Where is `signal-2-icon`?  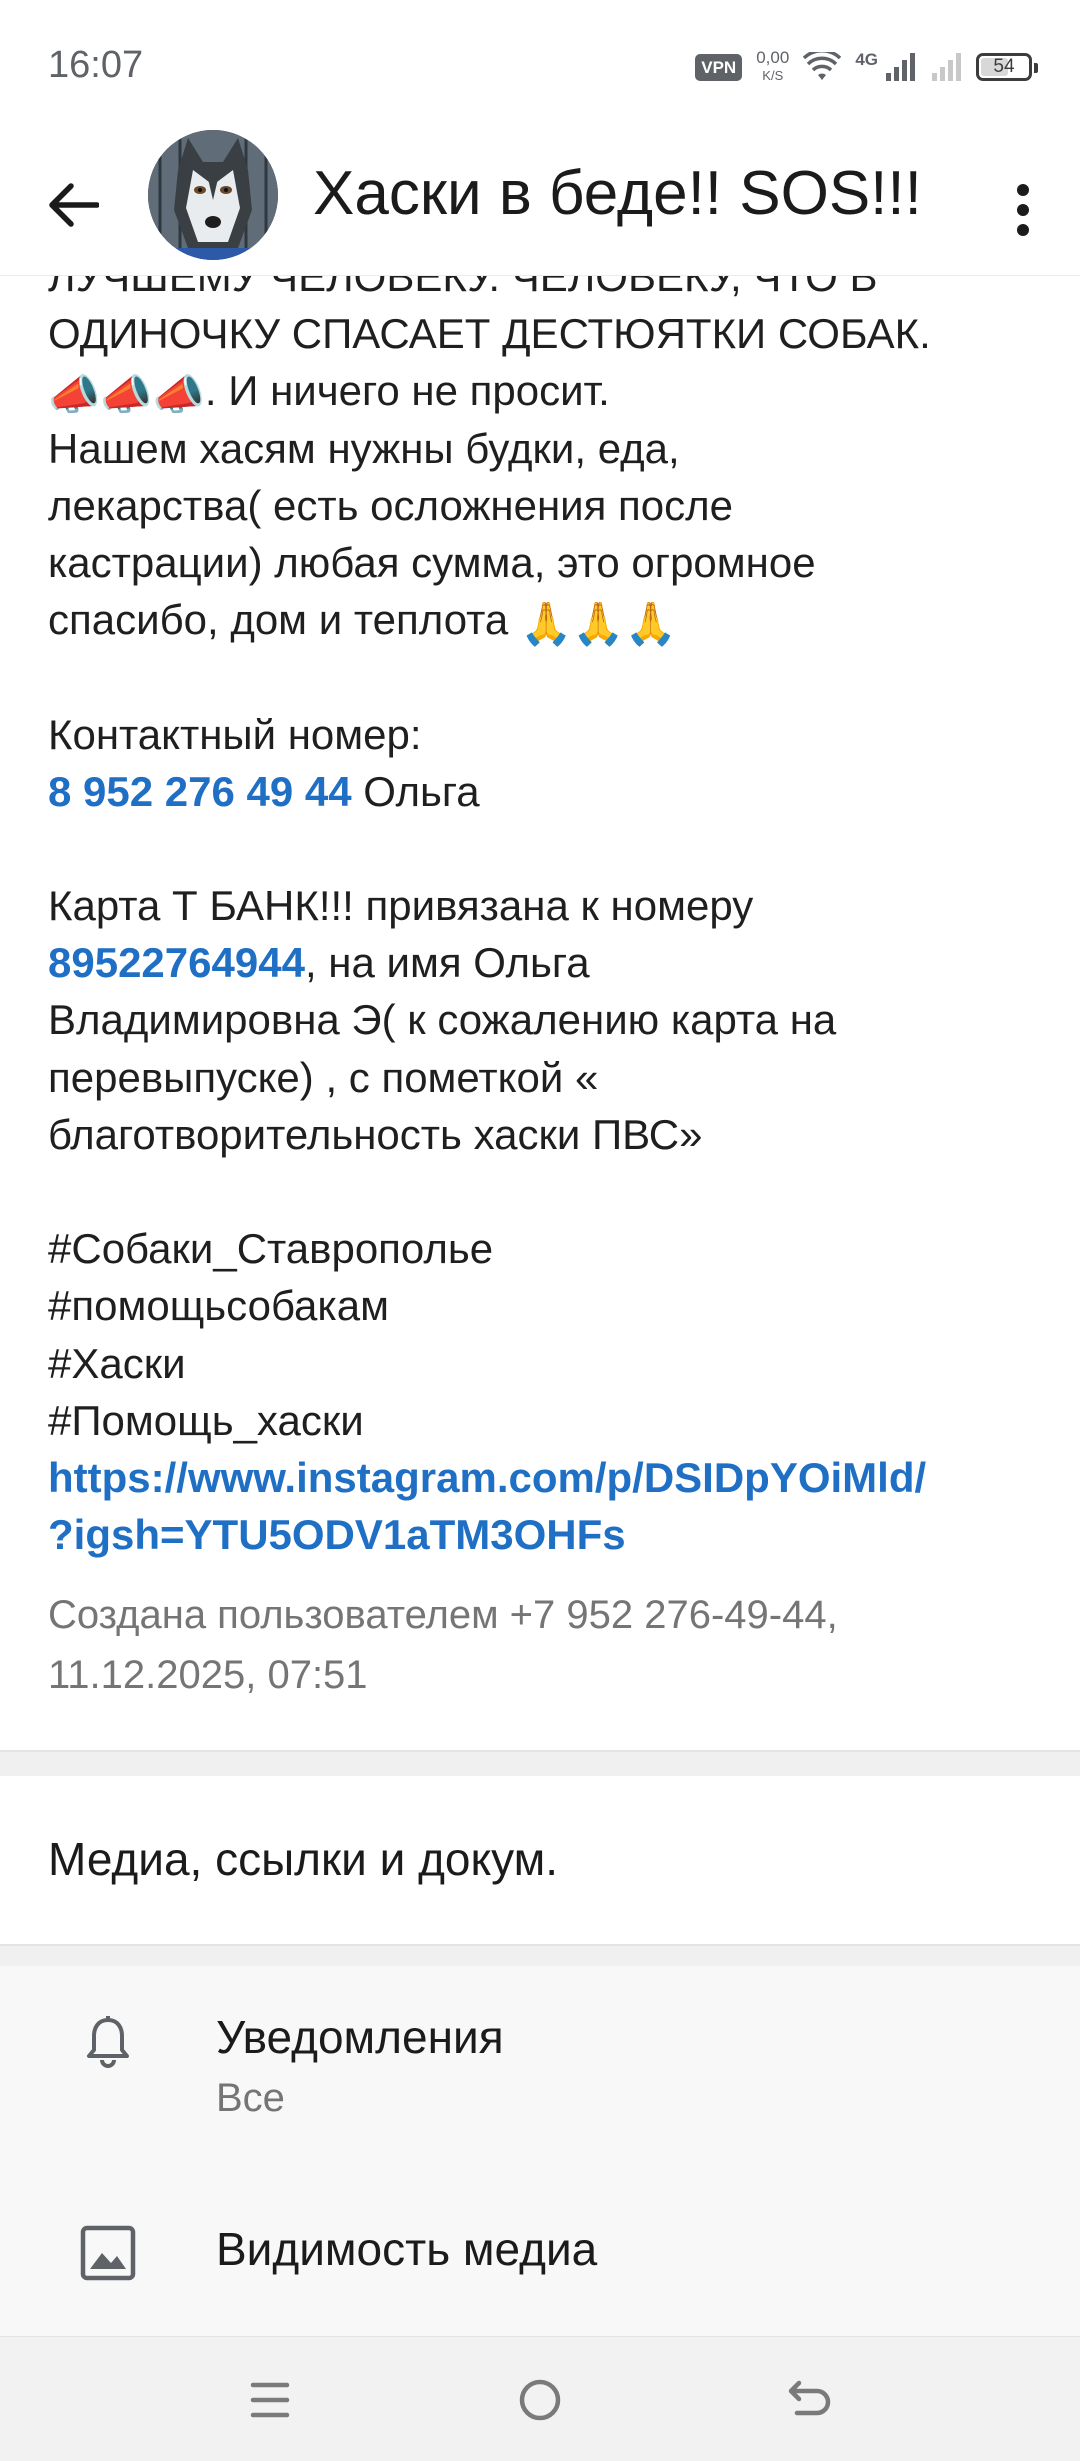
signal-2-icon is located at coordinates (946, 67).